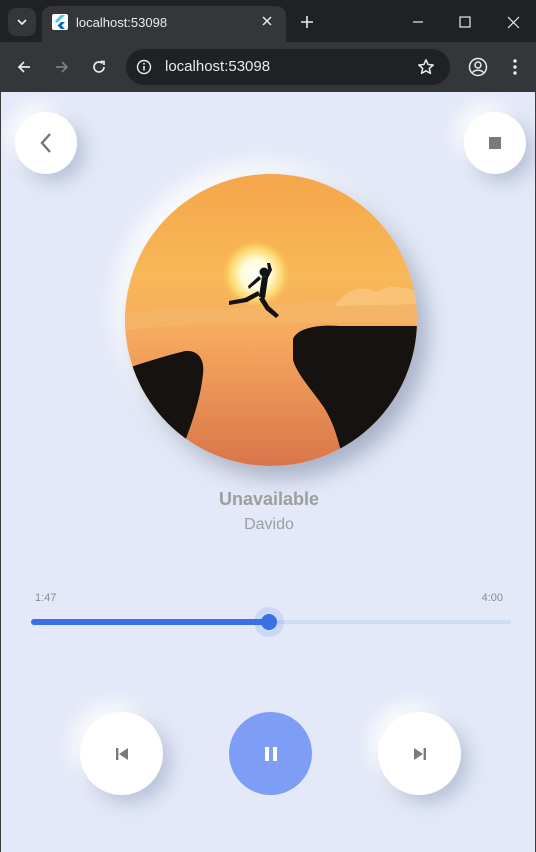 The height and width of the screenshot is (852, 536). I want to click on minimize-button, so click(418, 22).